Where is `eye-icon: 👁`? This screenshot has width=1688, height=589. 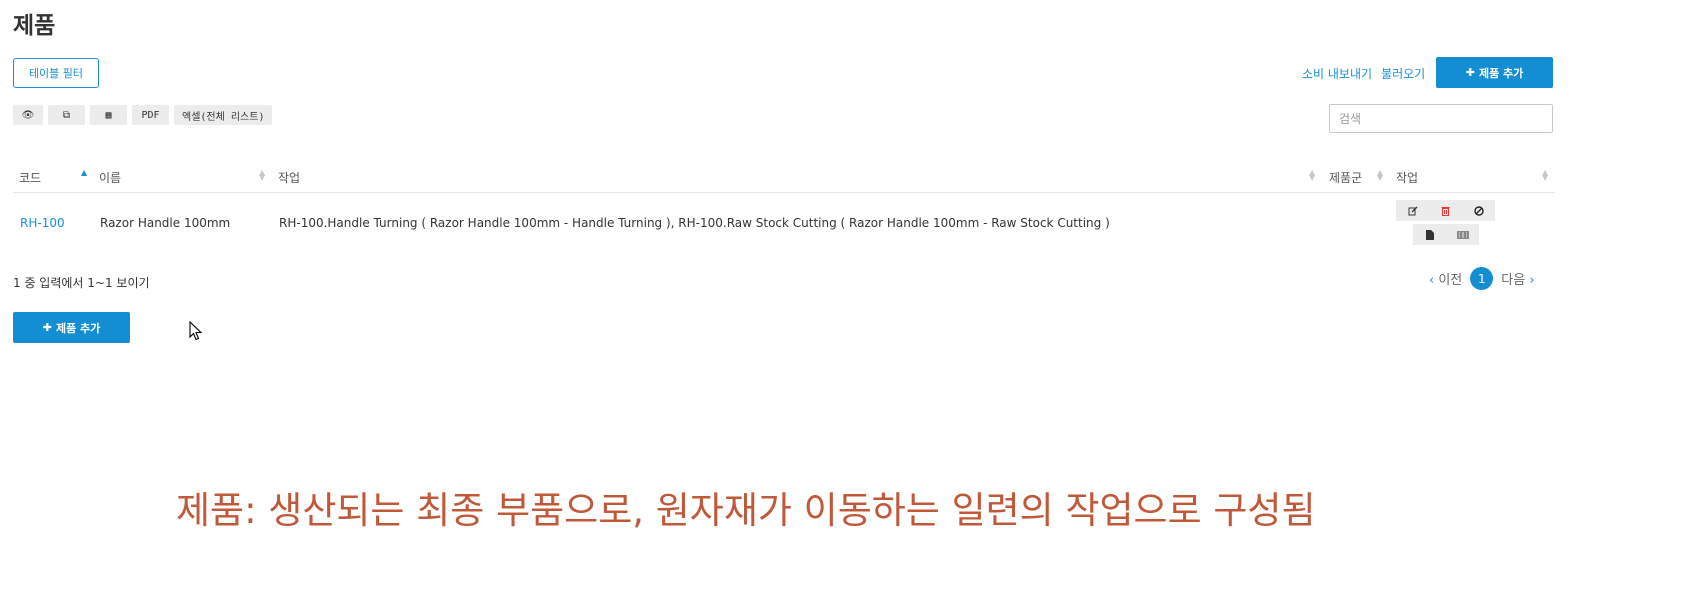
eye-icon: 👁 is located at coordinates (28, 115).